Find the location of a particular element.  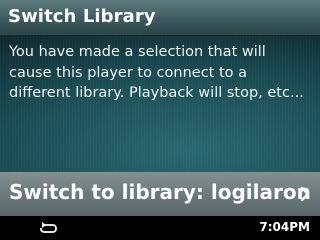

status-bar: 7:04PM is located at coordinates (160, 228).